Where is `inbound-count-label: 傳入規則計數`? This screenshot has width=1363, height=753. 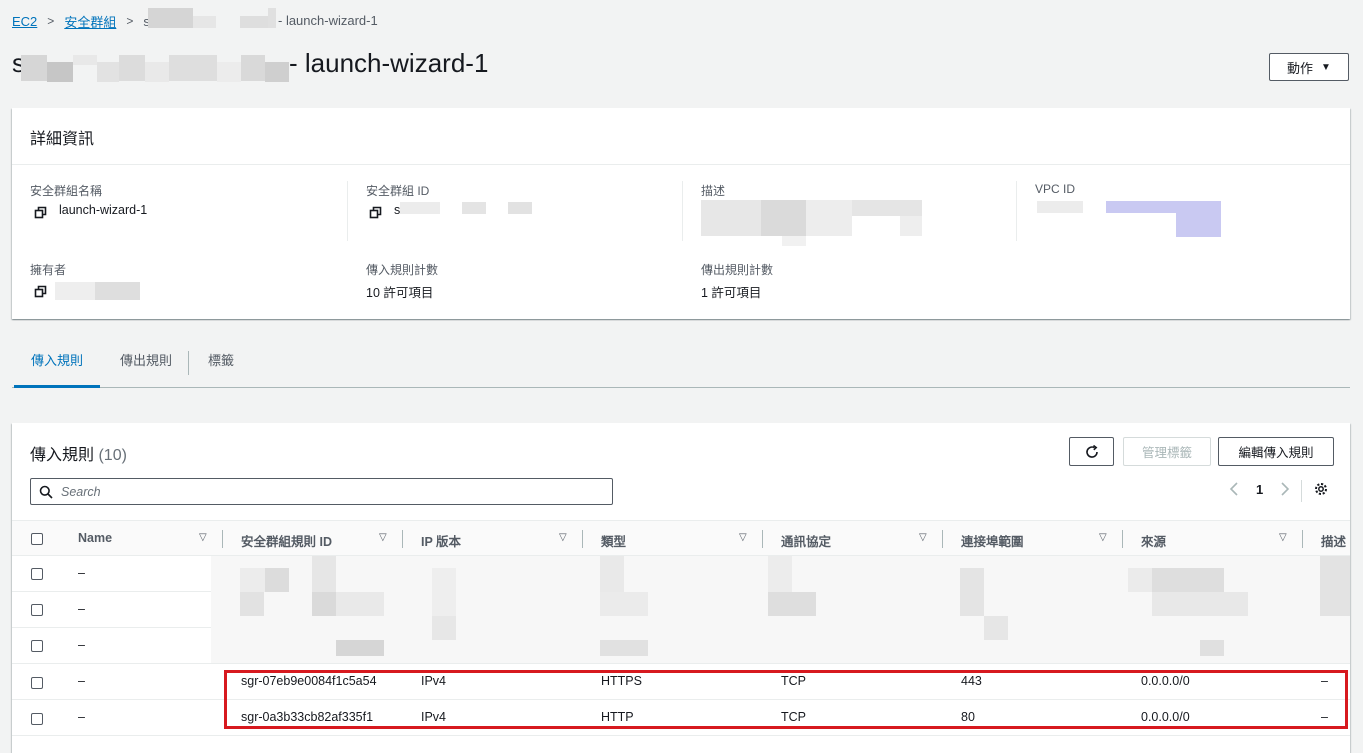 inbound-count-label: 傳入規則計數 is located at coordinates (402, 270).